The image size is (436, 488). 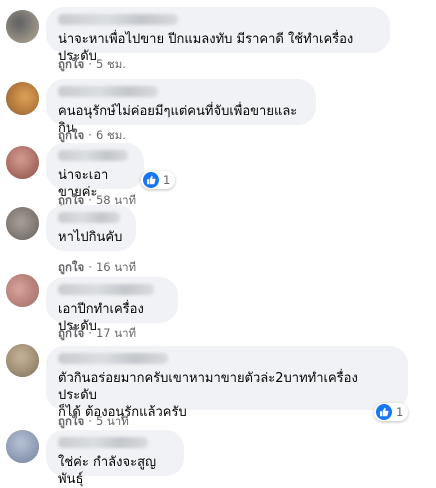 What do you see at coordinates (112, 305) in the screenshot?
I see `comment-bubble: เอาปีกทำเครื่องประดับ.` at bounding box center [112, 305].